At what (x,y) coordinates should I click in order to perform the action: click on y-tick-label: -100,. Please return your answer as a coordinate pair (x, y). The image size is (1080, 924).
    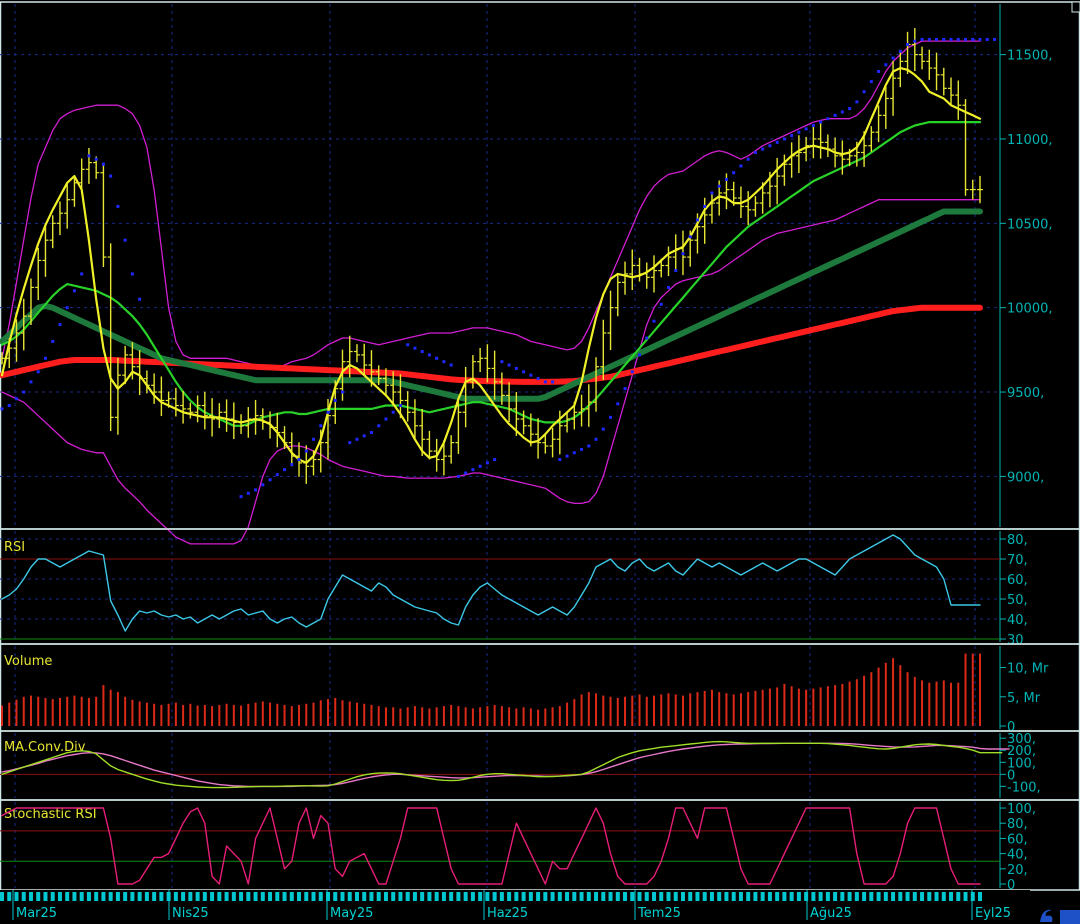
    Looking at the image, I should click on (1024, 787).